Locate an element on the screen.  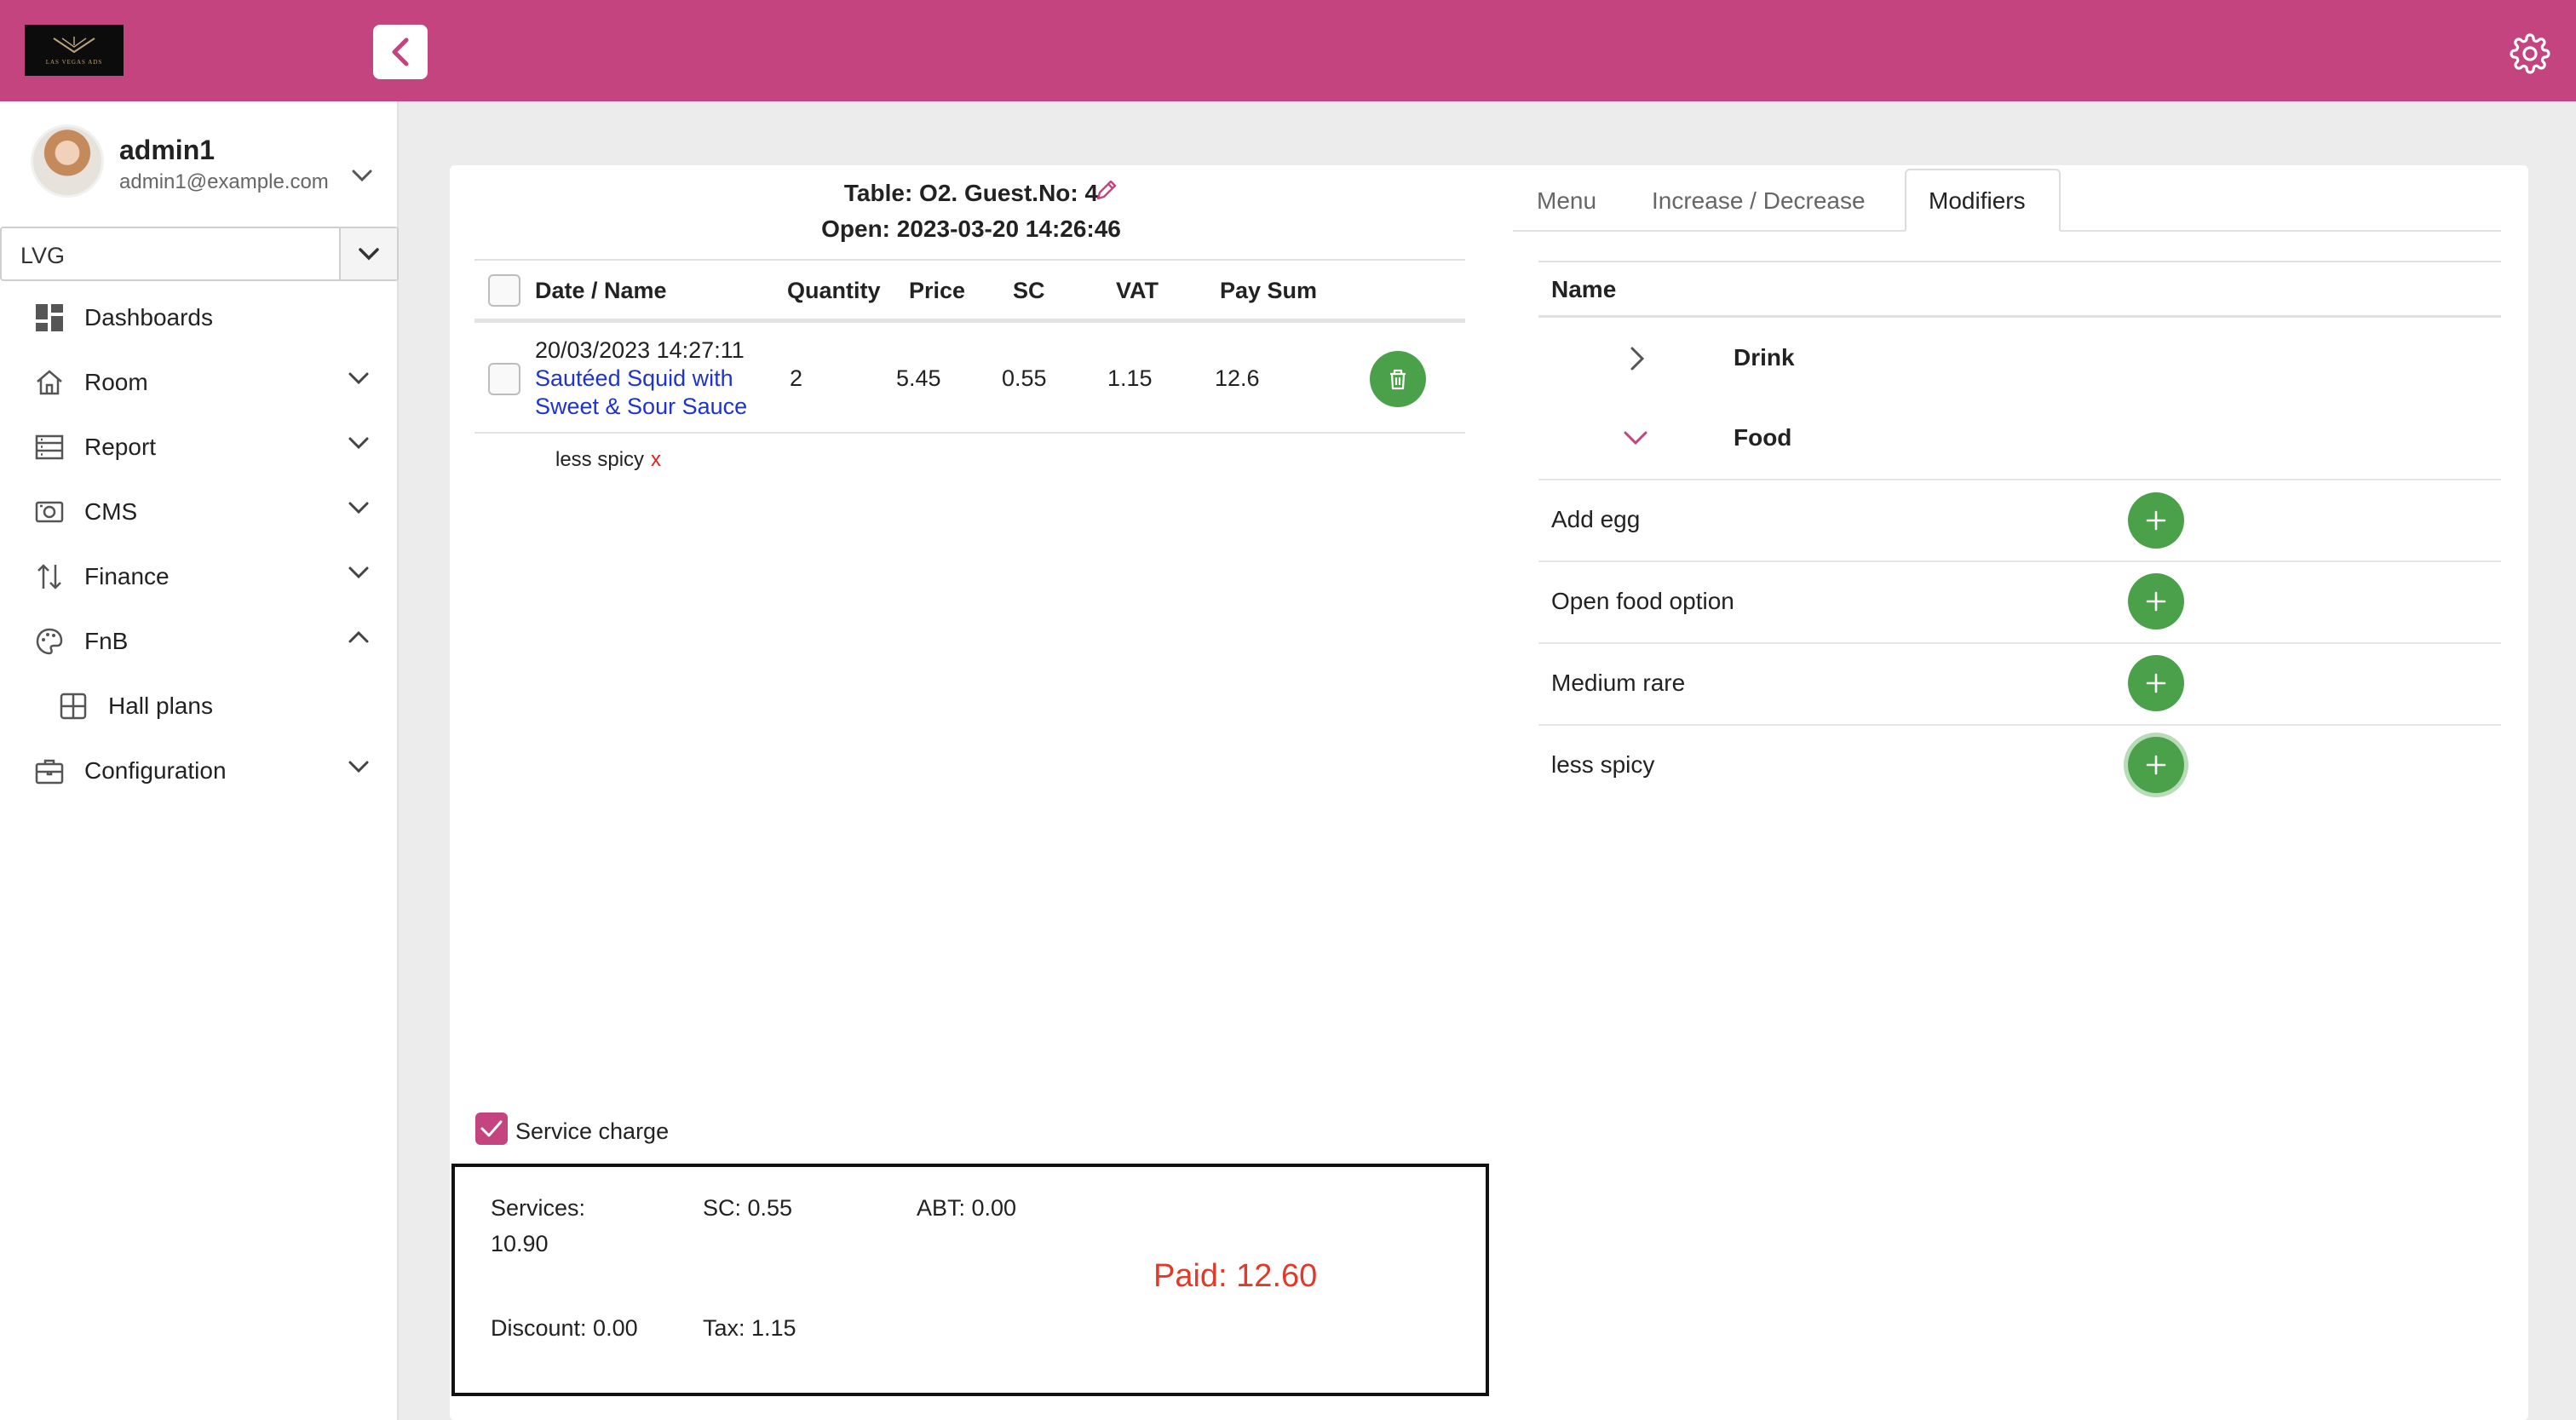
column-header-name: Name is located at coordinates (1584, 289).